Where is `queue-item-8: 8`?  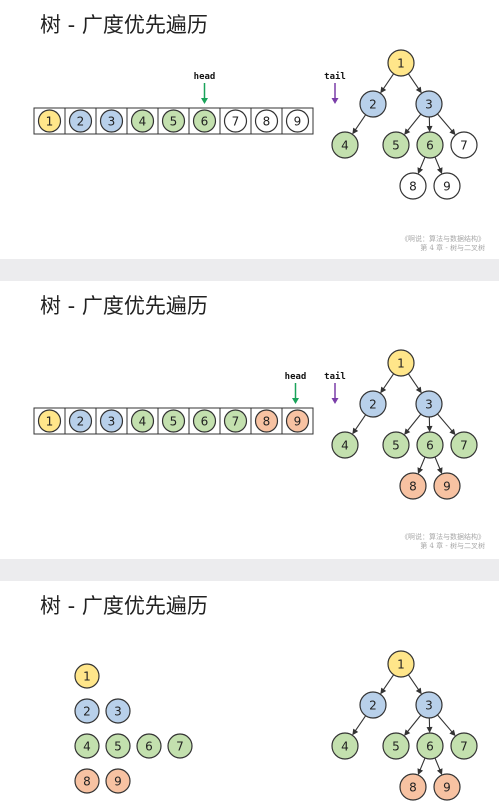 queue-item-8: 8 is located at coordinates (266, 121).